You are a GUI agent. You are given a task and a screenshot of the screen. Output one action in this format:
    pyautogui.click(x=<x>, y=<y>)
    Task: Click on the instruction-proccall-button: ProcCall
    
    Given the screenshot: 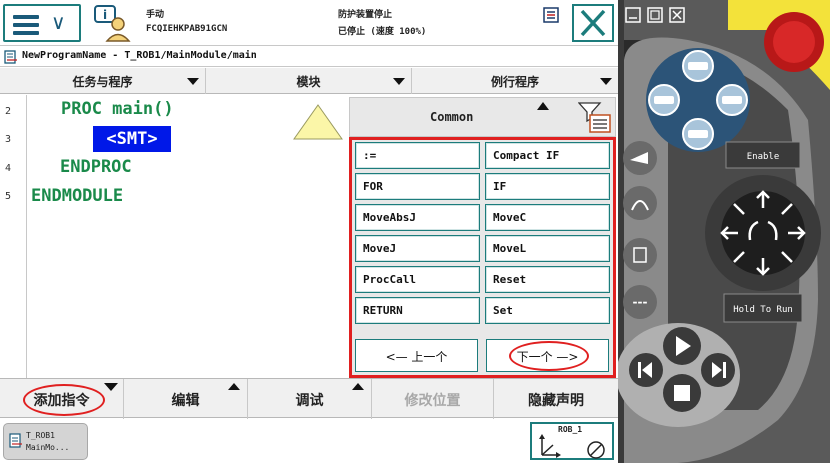 What is the action you would take?
    pyautogui.click(x=417, y=279)
    